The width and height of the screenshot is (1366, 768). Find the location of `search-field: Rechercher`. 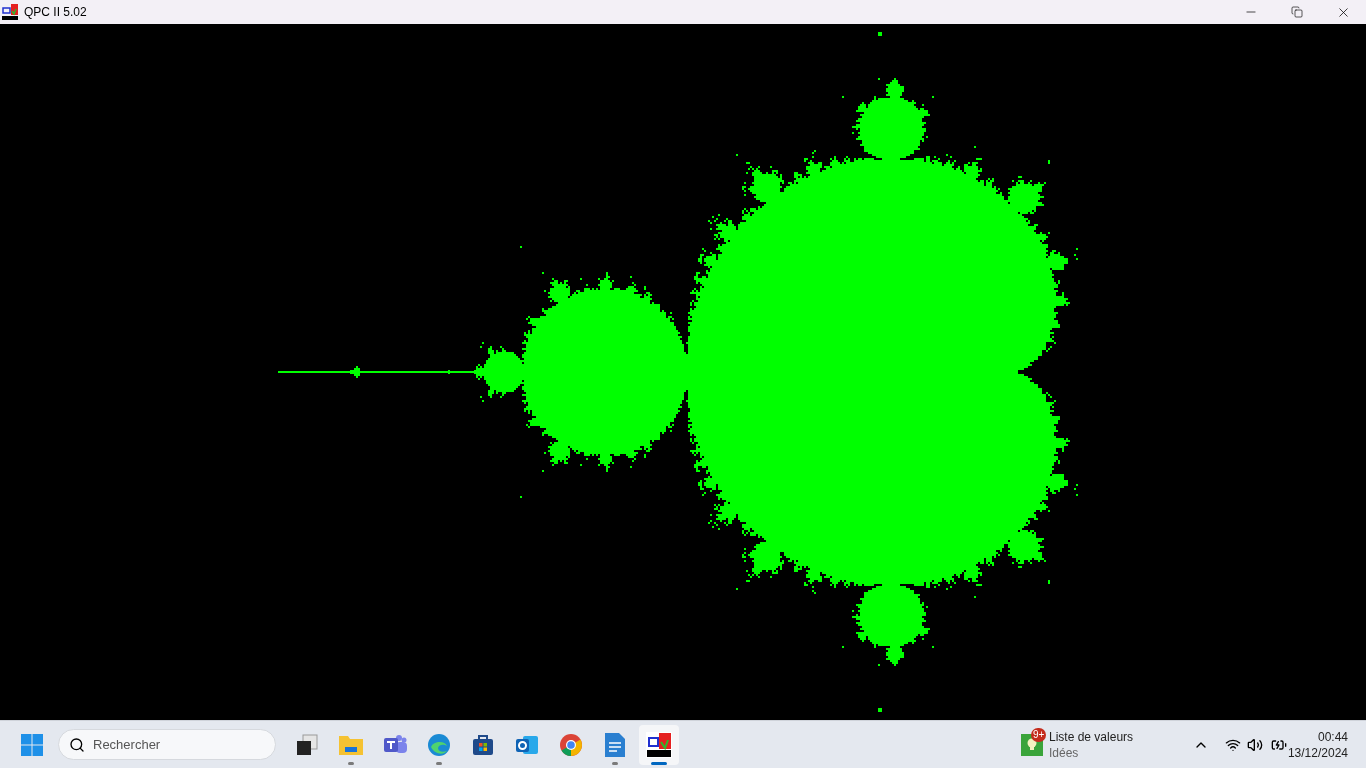

search-field: Rechercher is located at coordinates (167, 744).